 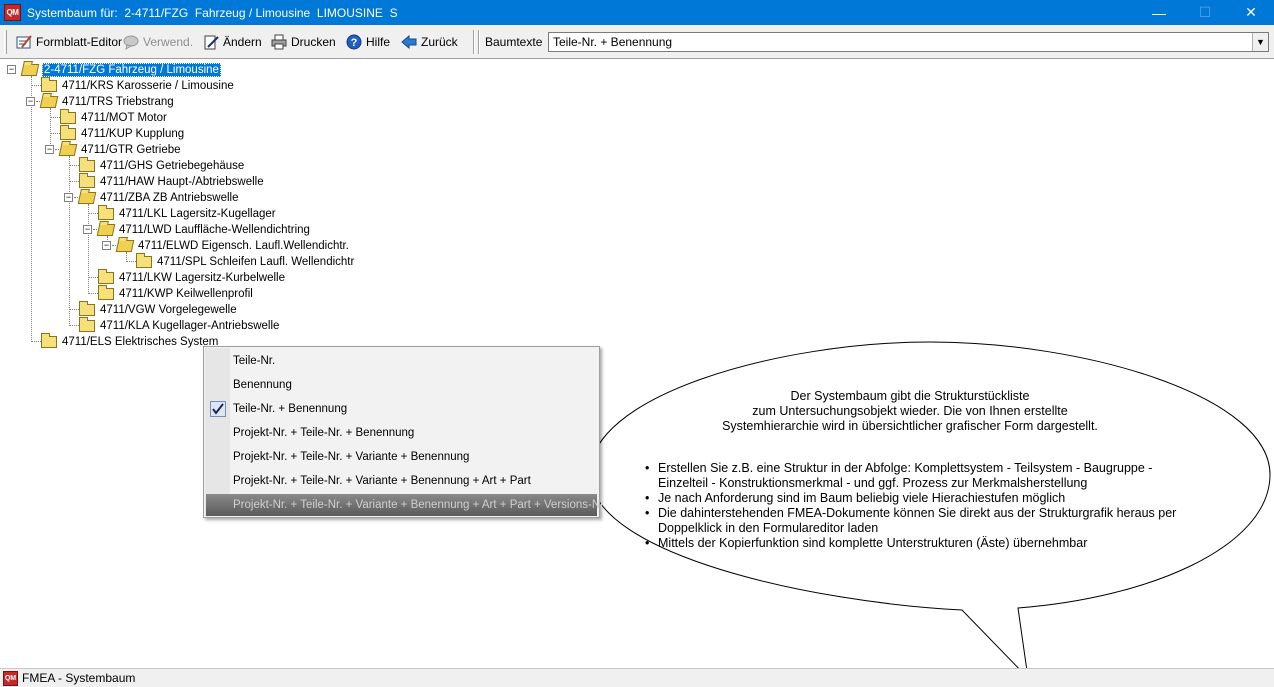 What do you see at coordinates (401, 361) in the screenshot?
I see `menu-item-teile-nr: Teile-Nr.` at bounding box center [401, 361].